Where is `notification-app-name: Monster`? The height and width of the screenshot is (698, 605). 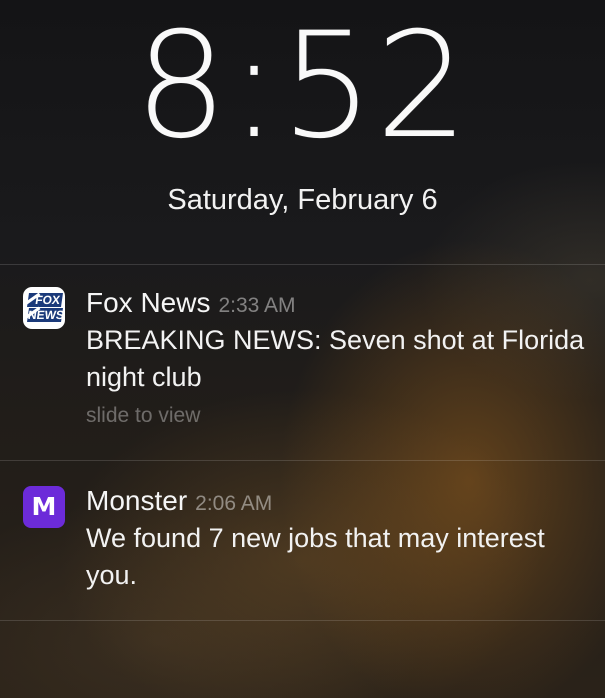 notification-app-name: Monster is located at coordinates (137, 500).